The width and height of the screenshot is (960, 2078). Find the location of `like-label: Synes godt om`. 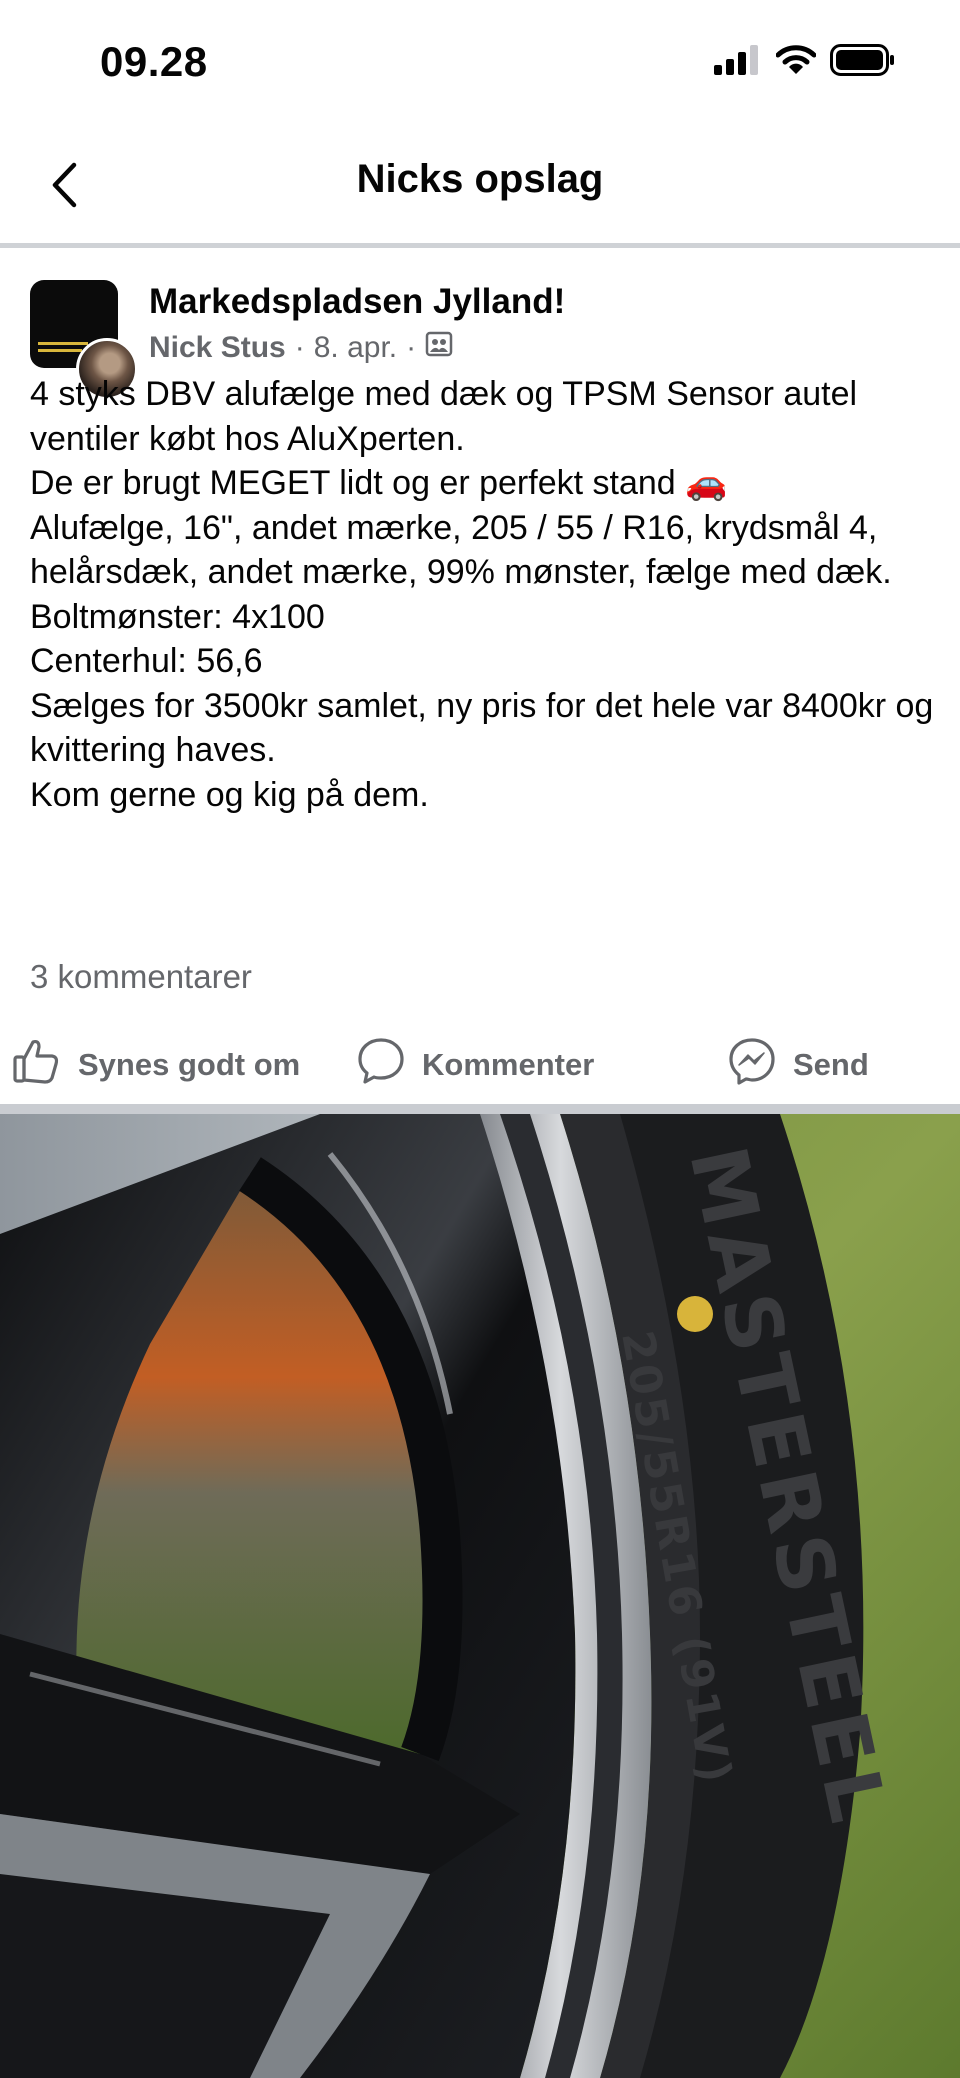

like-label: Synes godt om is located at coordinates (189, 1064).